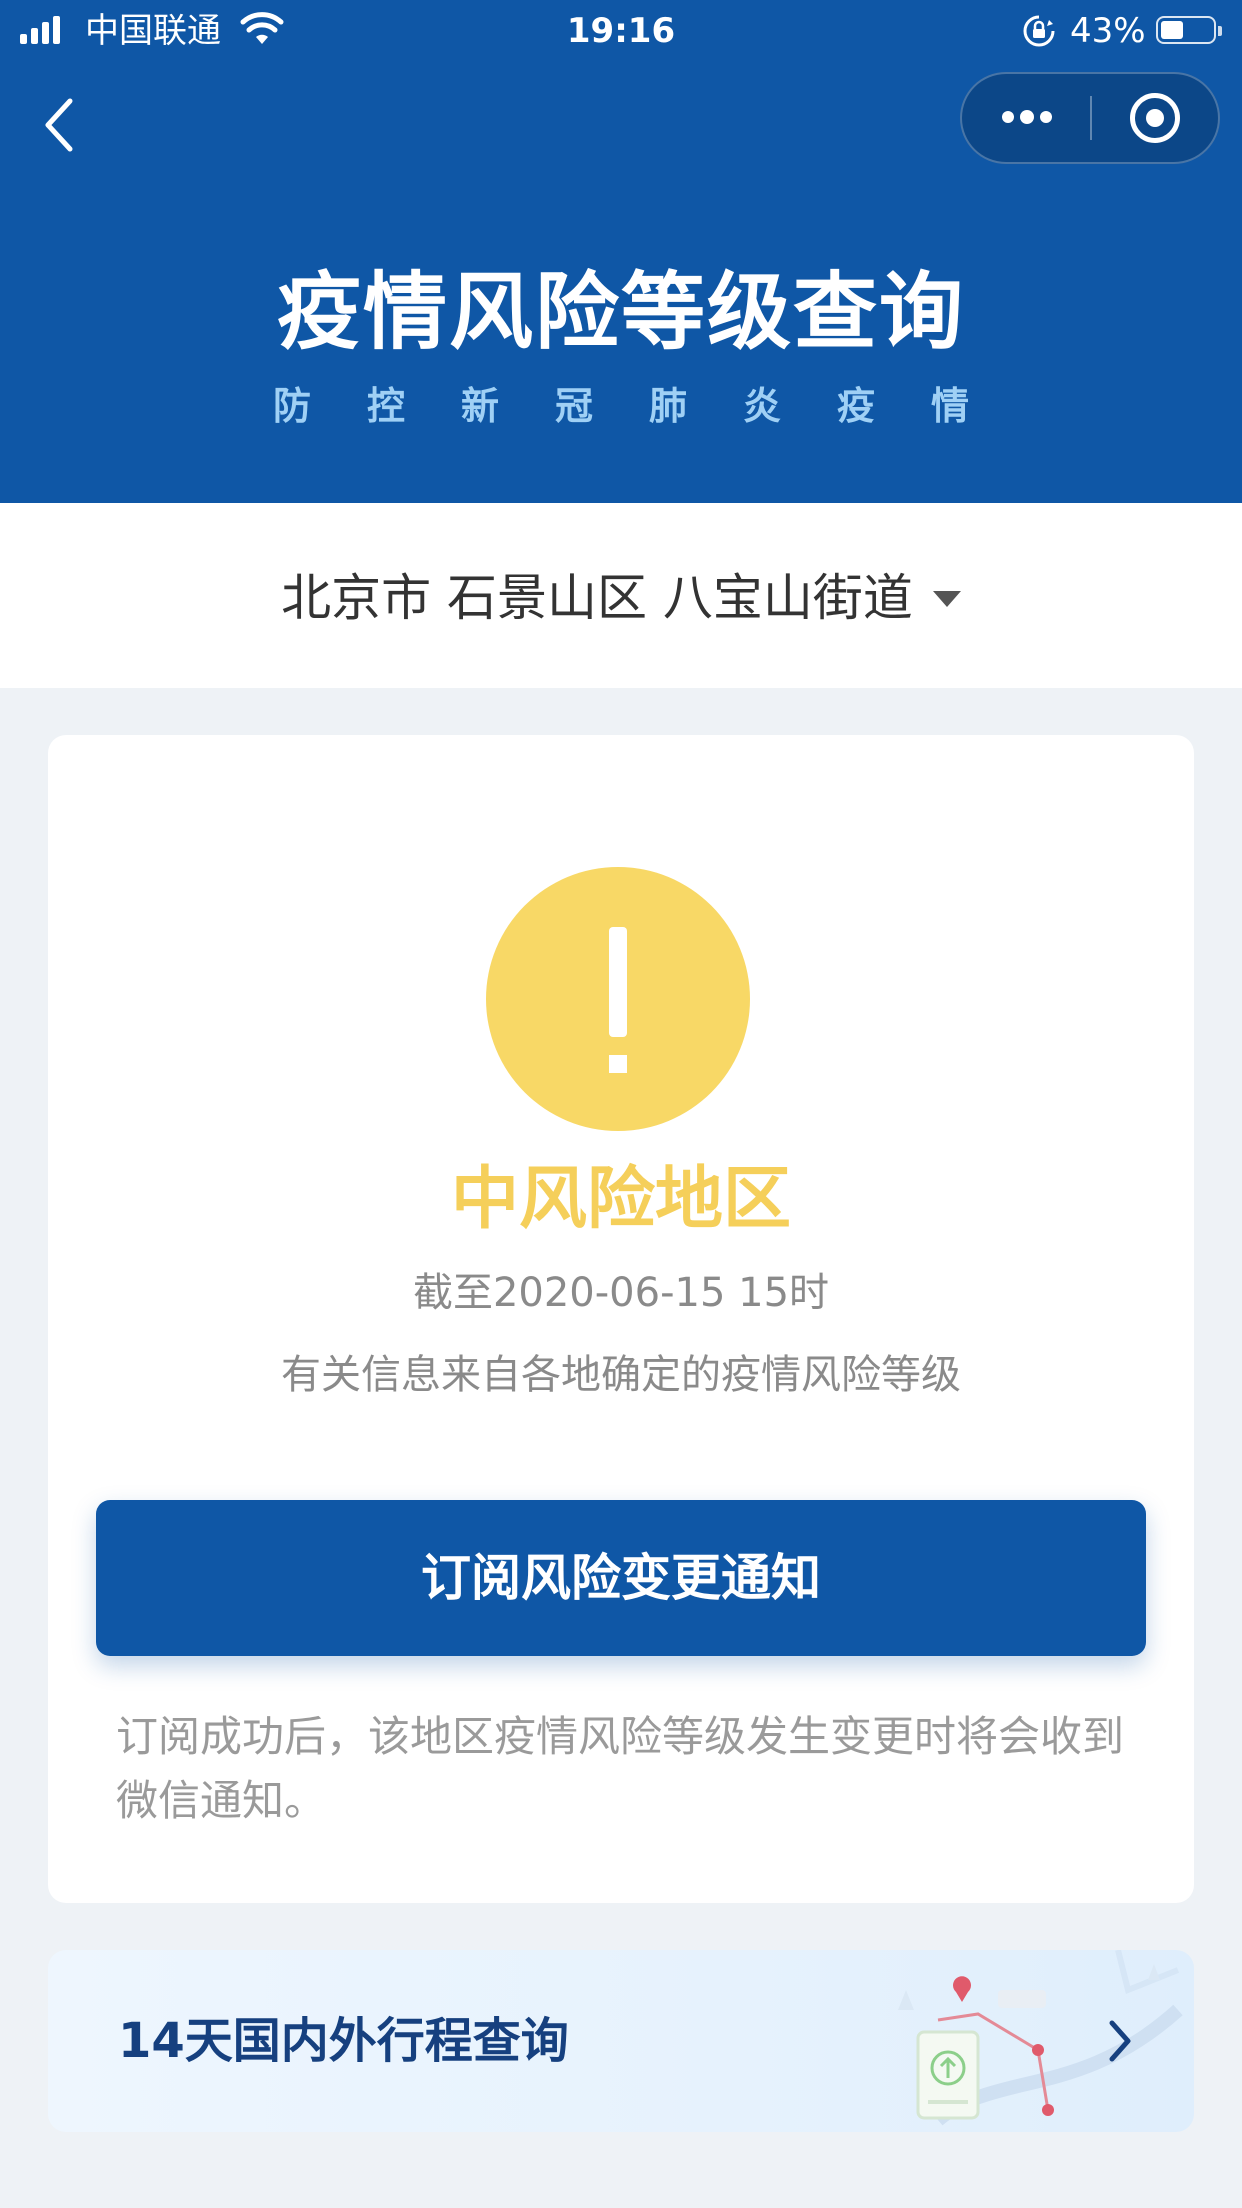 The width and height of the screenshot is (1242, 2208). I want to click on rotation-lock-icon, so click(1039, 31).